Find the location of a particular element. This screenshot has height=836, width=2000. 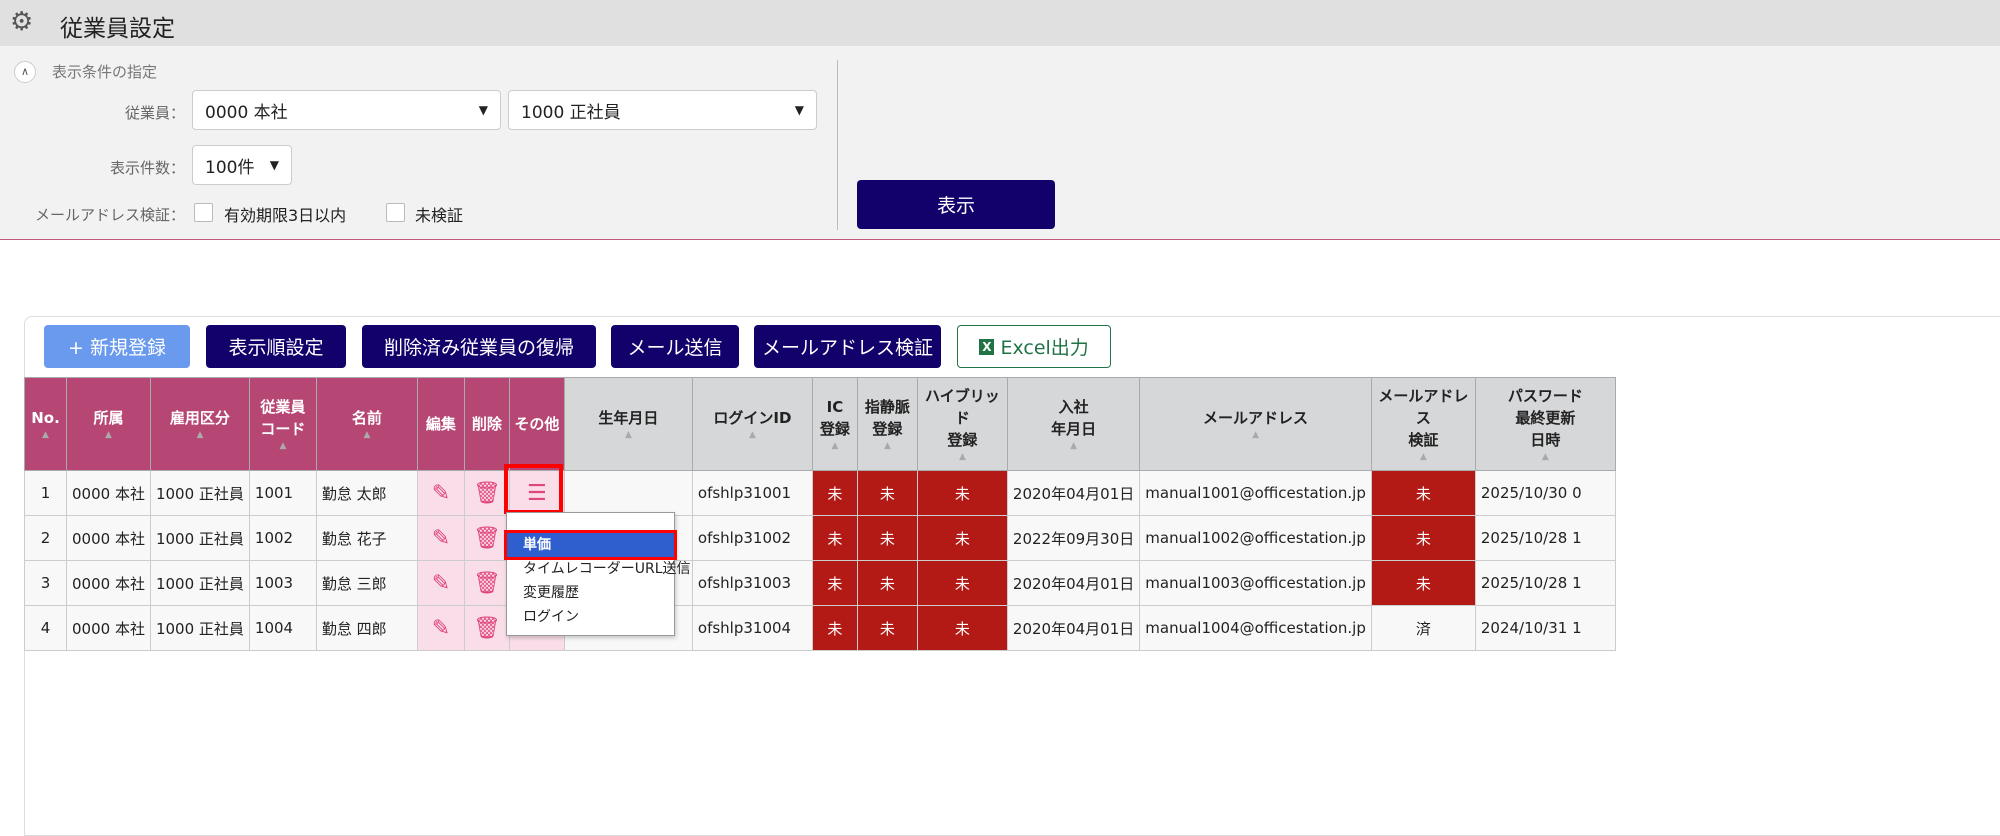

menu-item-unit-price: 単価 is located at coordinates (590, 545).